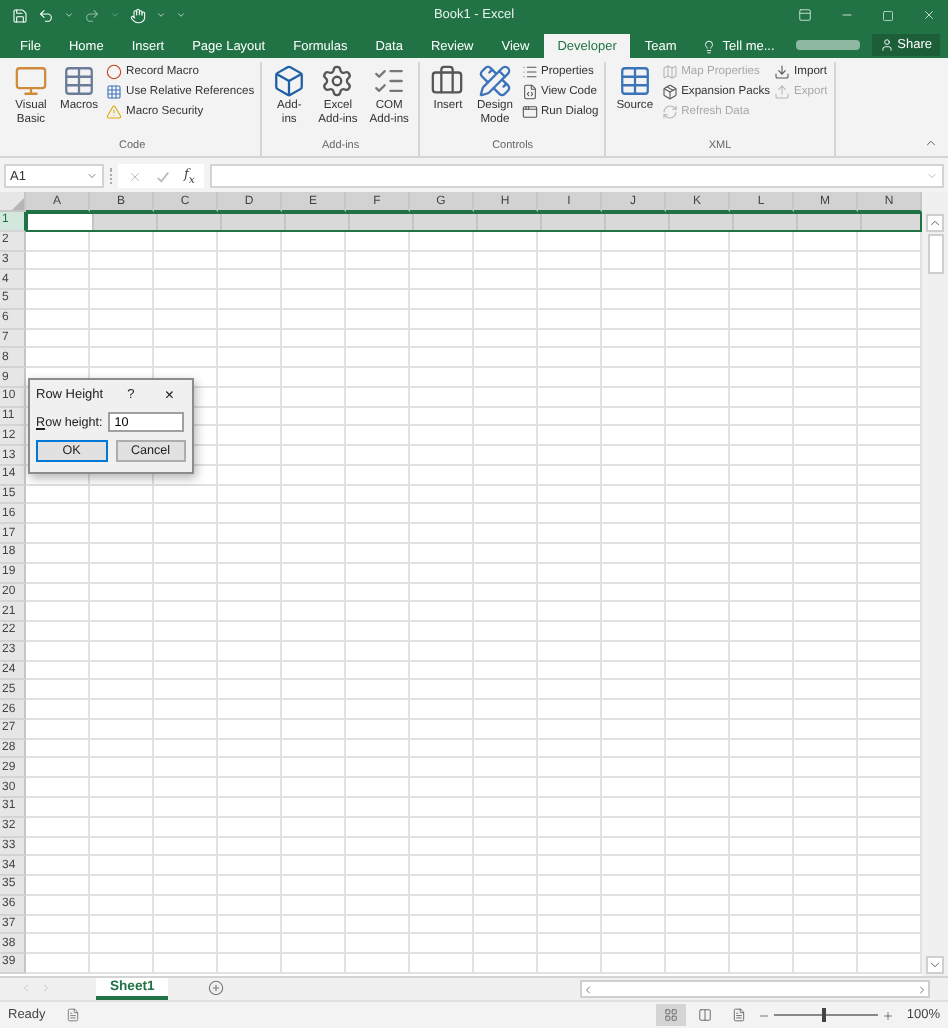  Describe the element at coordinates (782, 92) in the screenshot. I see `export-icon` at that location.